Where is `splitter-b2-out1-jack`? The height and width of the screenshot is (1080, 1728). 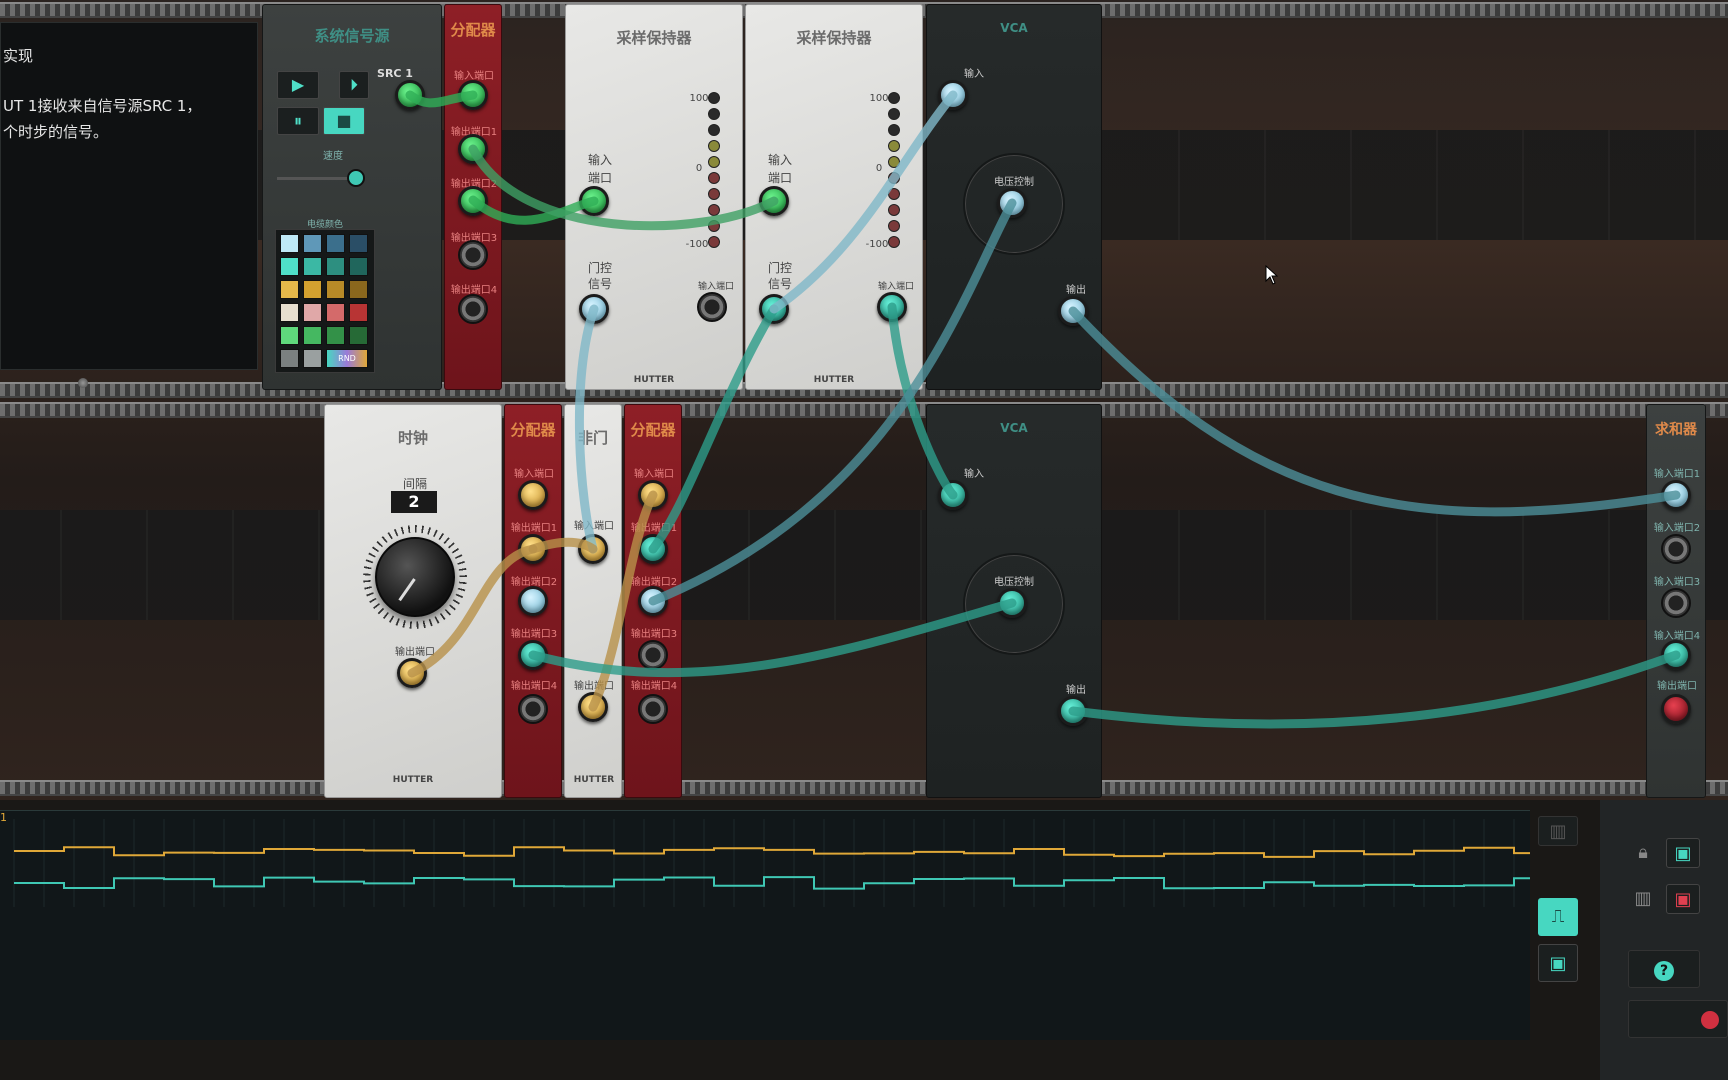
splitter-b2-out1-jack is located at coordinates (653, 549).